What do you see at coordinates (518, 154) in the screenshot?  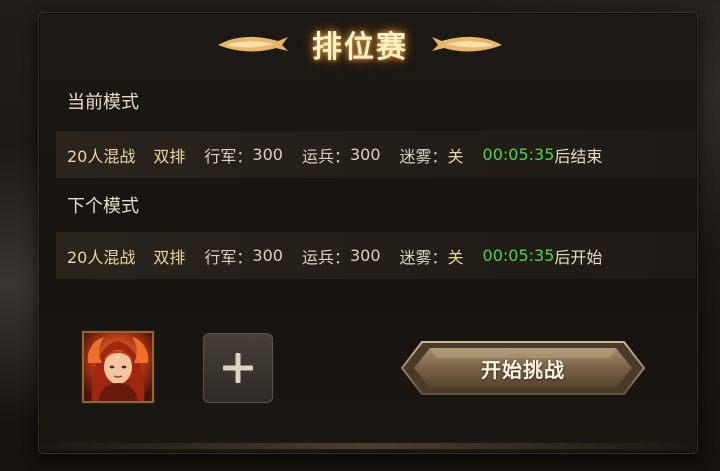 I see `current-countdown: 00:05:35` at bounding box center [518, 154].